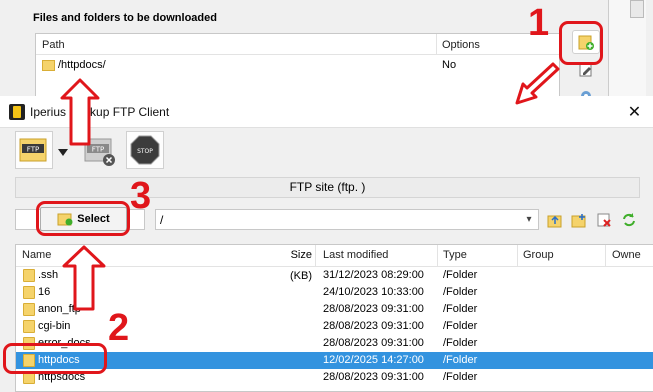  I want to click on table-row: httpdocs 12/02/2025 14:27:00/Folder, so click(334, 360).